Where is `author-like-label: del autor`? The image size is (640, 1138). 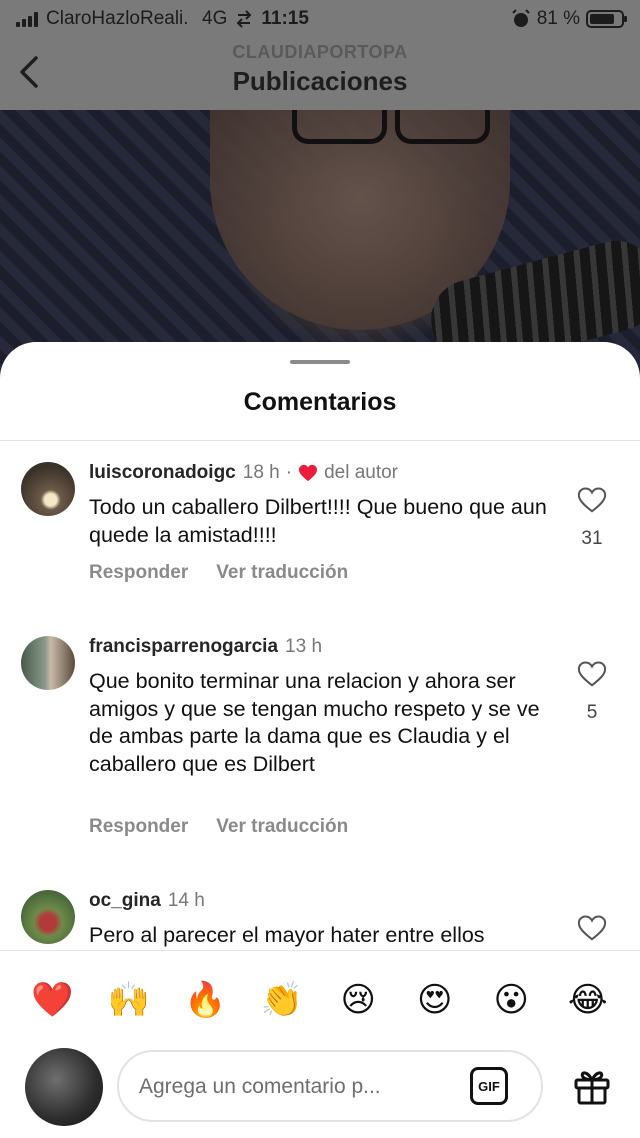
author-like-label: del autor is located at coordinates (361, 472).